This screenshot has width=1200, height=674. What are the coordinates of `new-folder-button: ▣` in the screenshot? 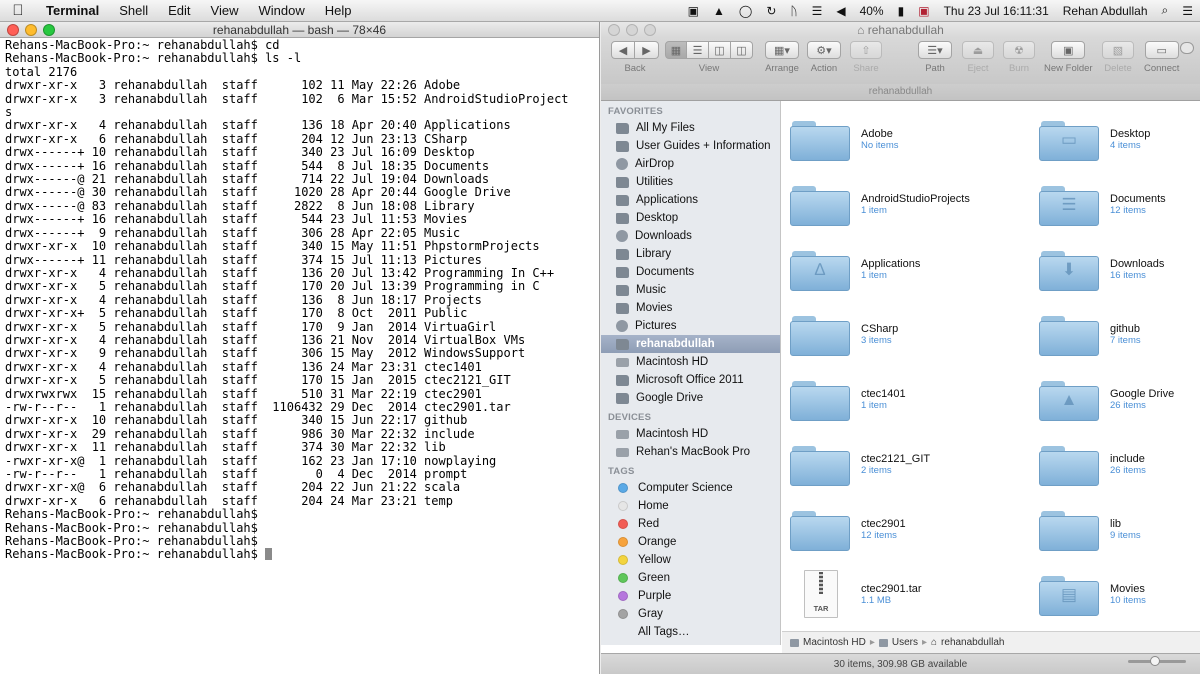 It's located at (1068, 50).